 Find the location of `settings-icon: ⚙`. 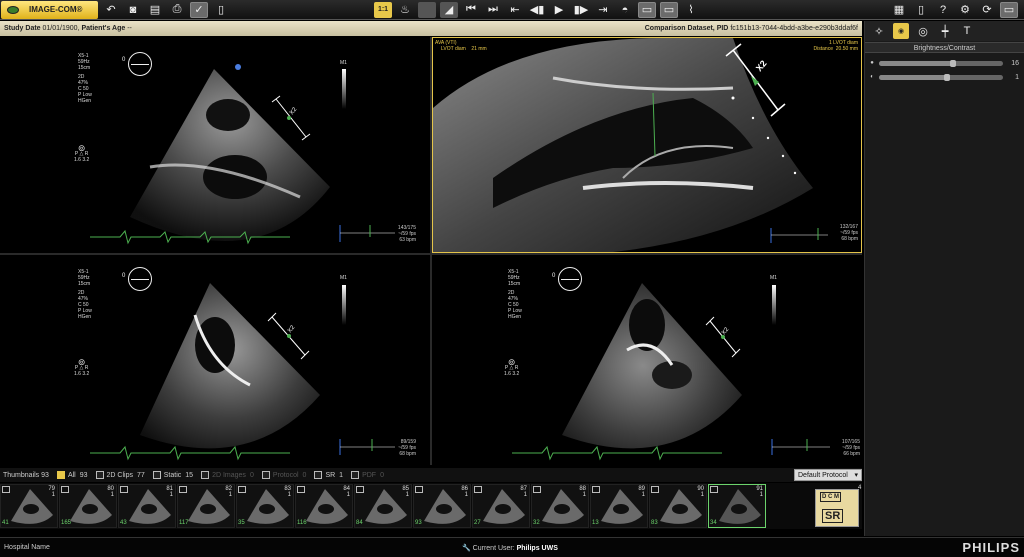

settings-icon: ⚙ is located at coordinates (965, 10).